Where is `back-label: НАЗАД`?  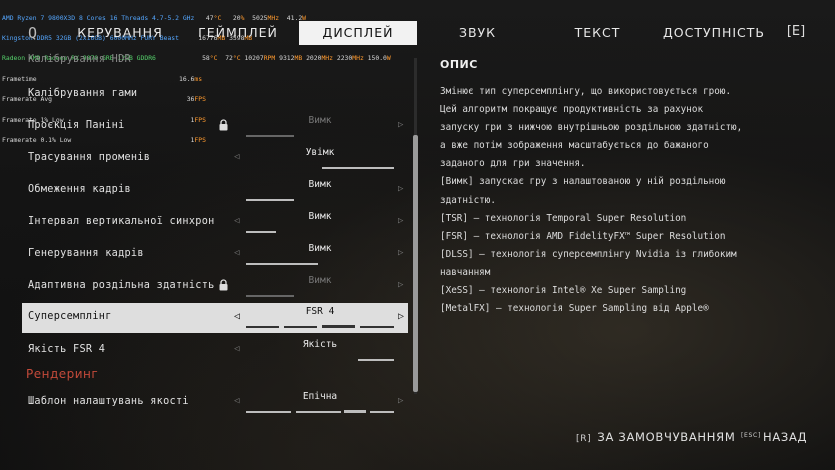 back-label: НАЗАД is located at coordinates (785, 437).